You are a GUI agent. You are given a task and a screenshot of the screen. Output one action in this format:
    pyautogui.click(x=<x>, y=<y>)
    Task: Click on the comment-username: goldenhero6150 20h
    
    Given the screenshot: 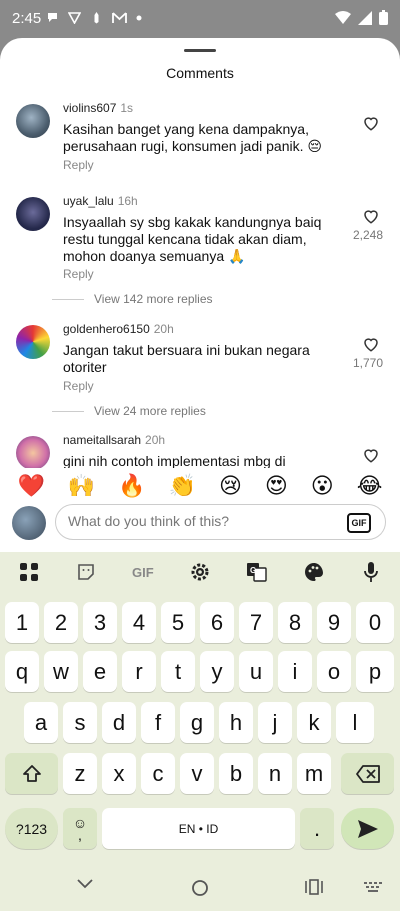 What is the action you would take?
    pyautogui.click(x=118, y=329)
    